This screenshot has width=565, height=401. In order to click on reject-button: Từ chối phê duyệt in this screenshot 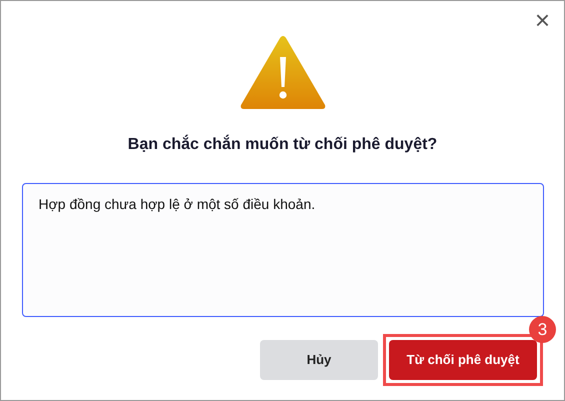, I will do `click(463, 360)`.